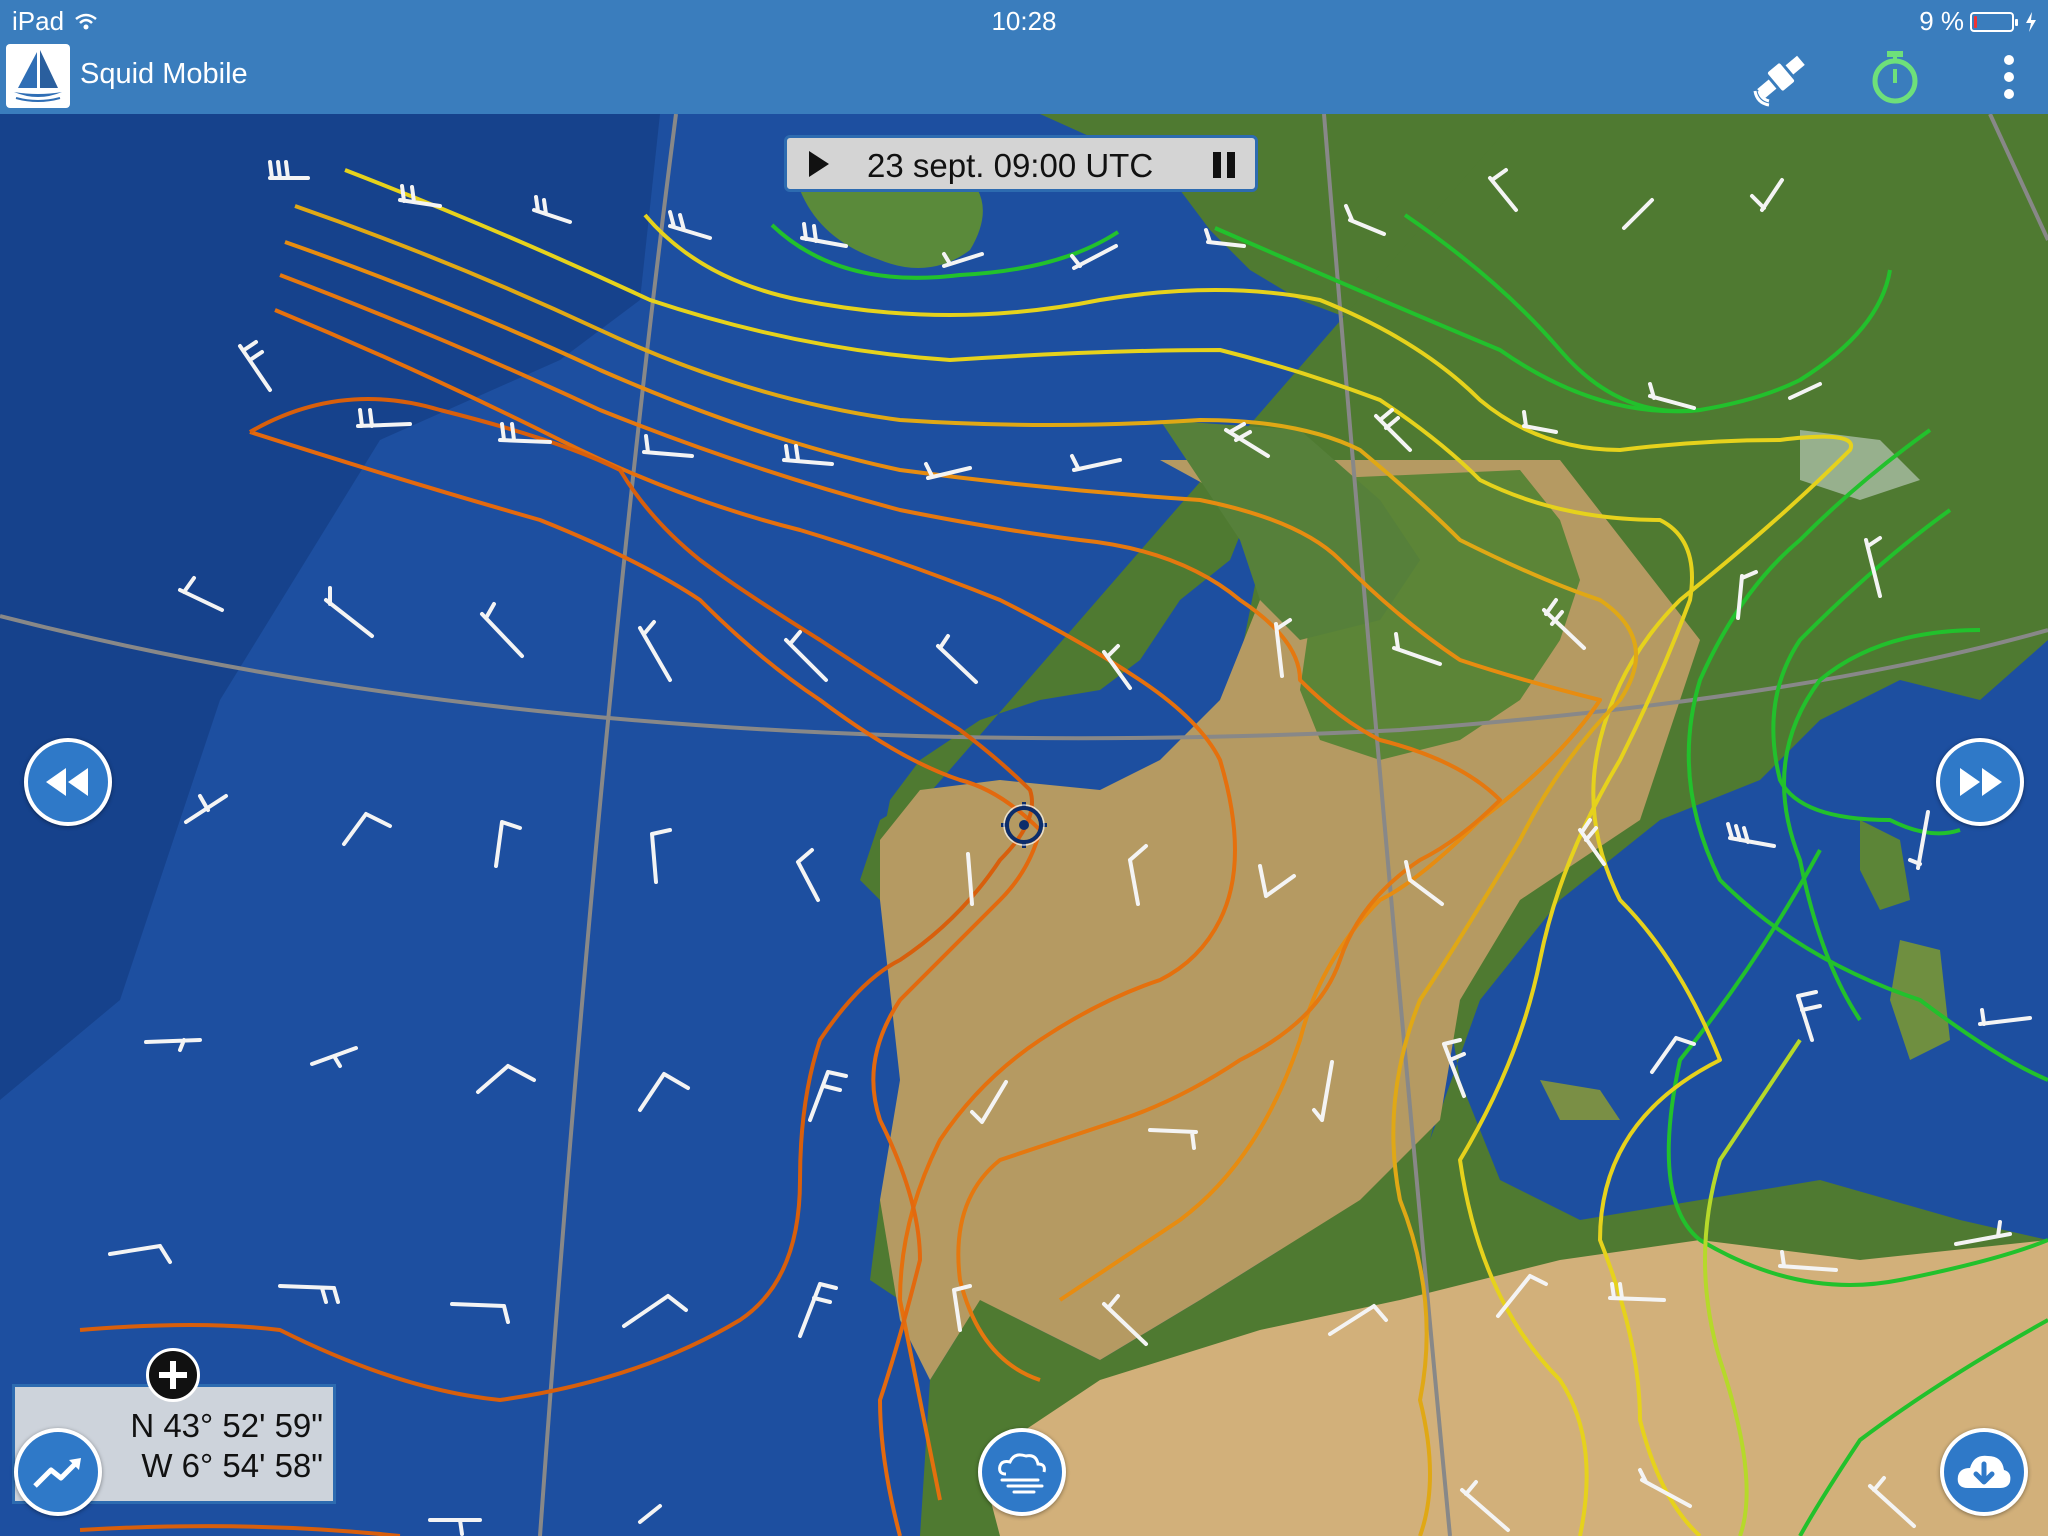 This screenshot has height=1536, width=2048. I want to click on fast-forward-icon, so click(1981, 782).